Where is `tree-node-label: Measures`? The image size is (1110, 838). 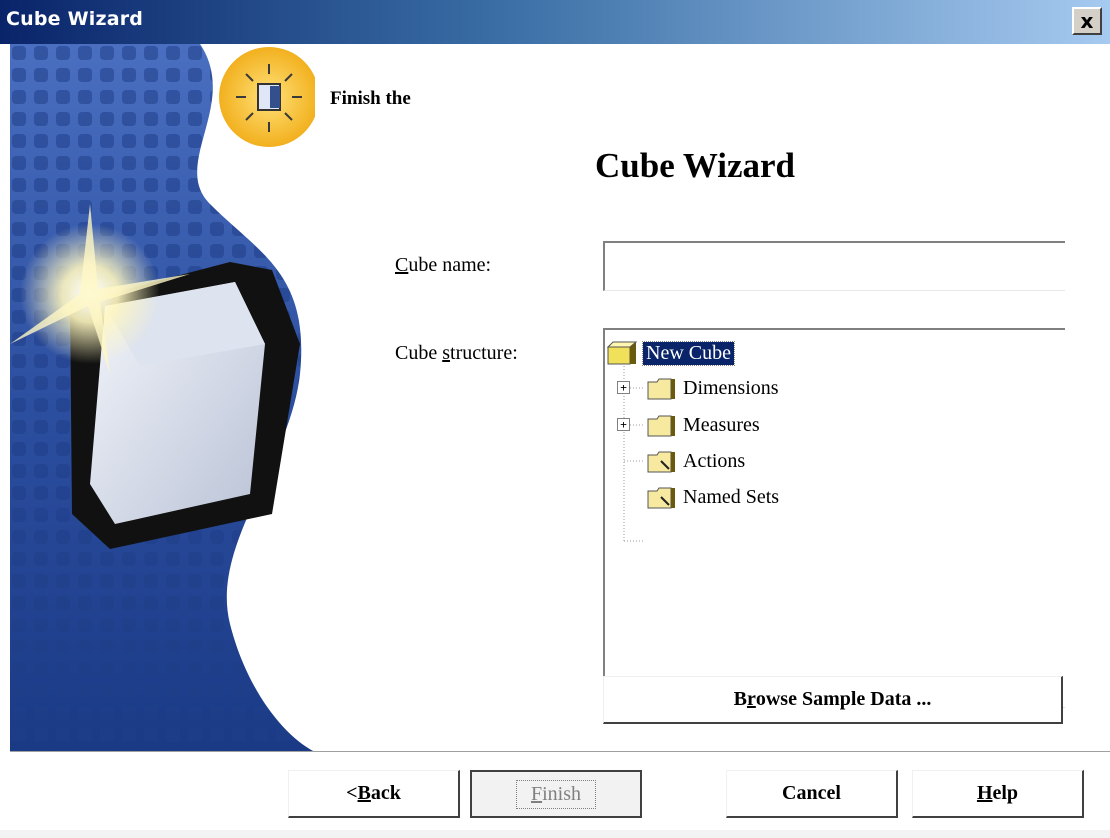 tree-node-label: Measures is located at coordinates (721, 424).